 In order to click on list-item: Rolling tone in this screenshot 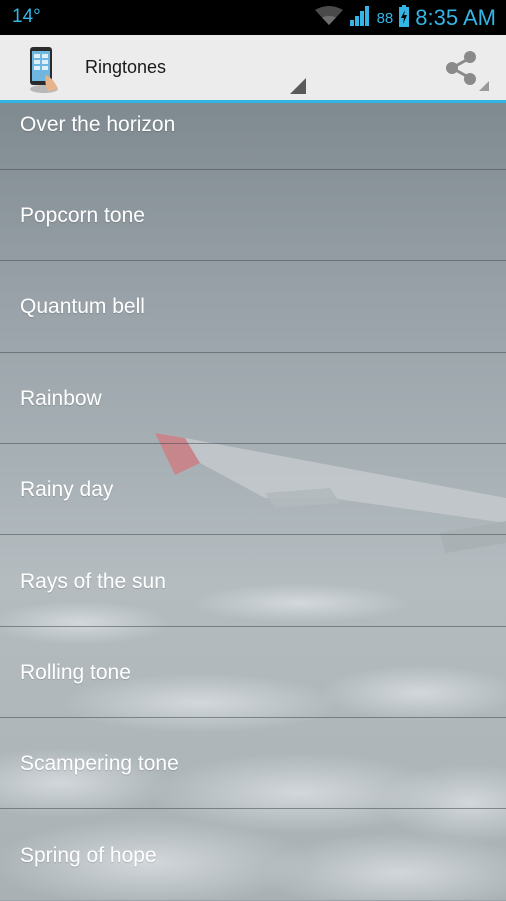, I will do `click(253, 672)`.